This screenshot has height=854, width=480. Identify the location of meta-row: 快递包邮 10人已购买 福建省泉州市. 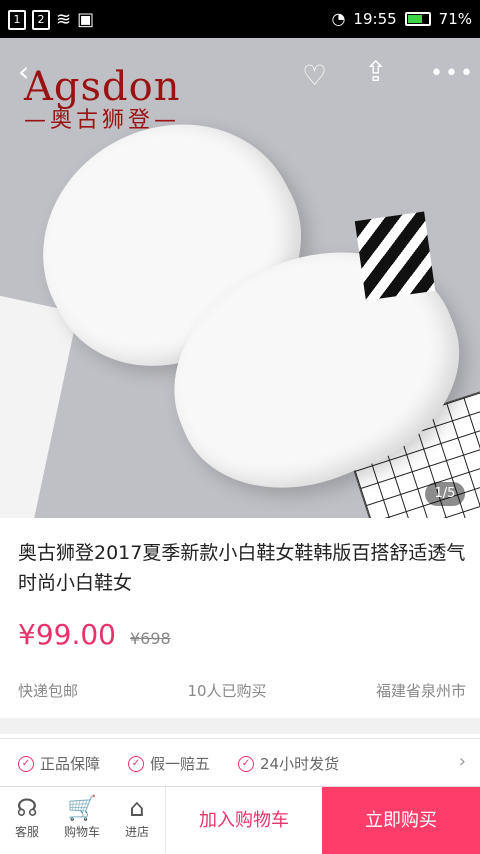
(242, 690).